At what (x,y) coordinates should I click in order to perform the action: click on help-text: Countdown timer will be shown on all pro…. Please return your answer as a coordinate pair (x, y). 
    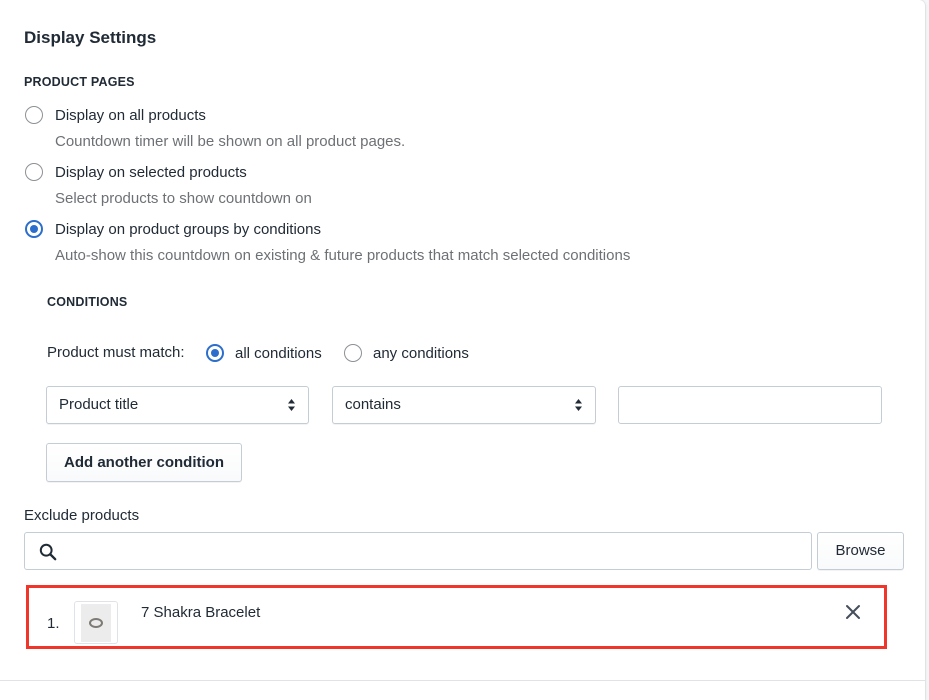
    Looking at the image, I should click on (230, 141).